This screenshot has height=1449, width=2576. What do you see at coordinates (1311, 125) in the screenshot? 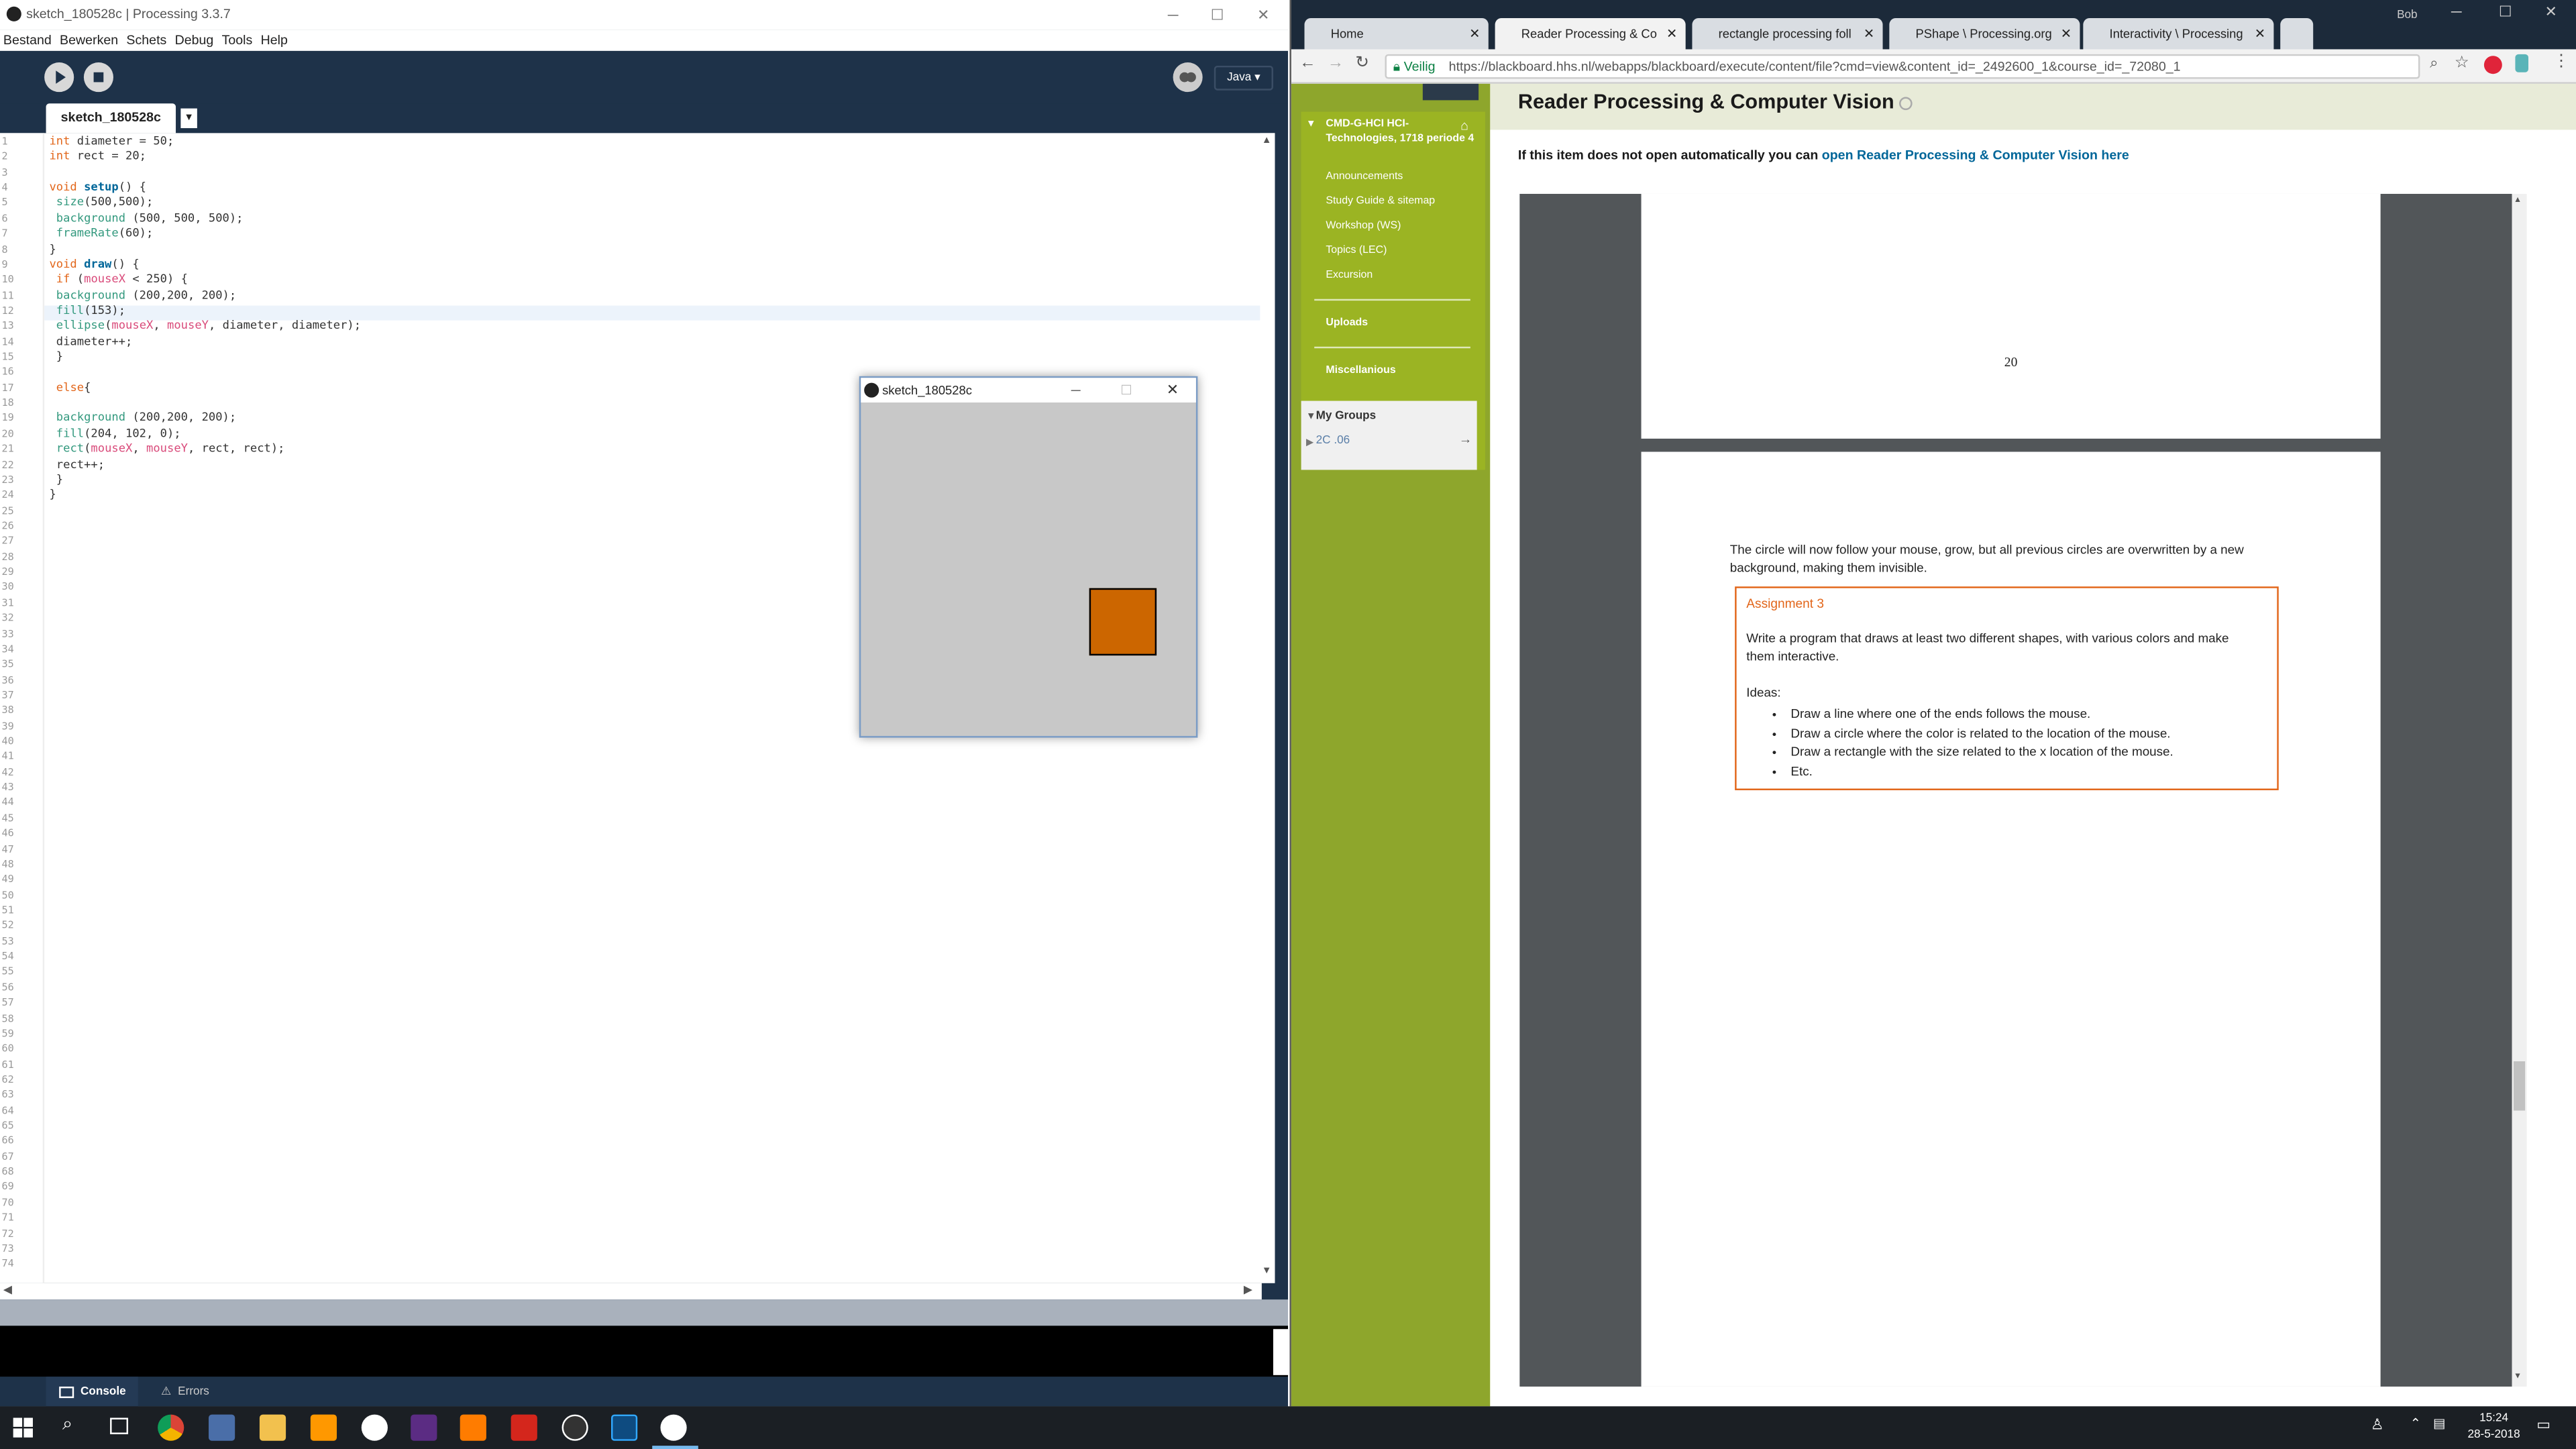
I see `expand-icon: ▼` at bounding box center [1311, 125].